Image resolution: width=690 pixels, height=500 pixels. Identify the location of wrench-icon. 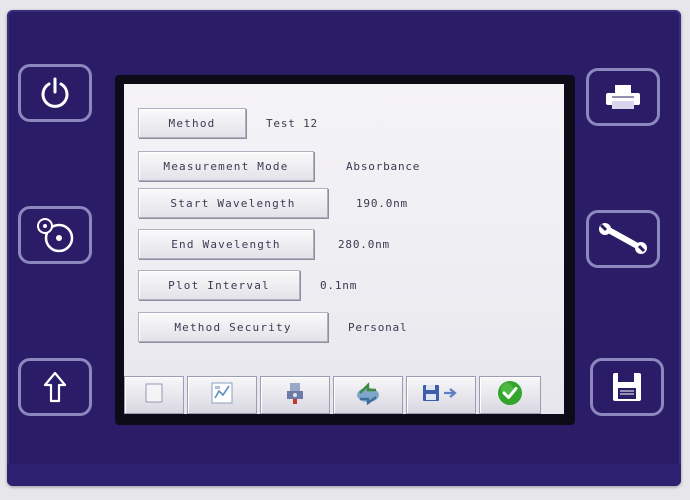
(623, 239).